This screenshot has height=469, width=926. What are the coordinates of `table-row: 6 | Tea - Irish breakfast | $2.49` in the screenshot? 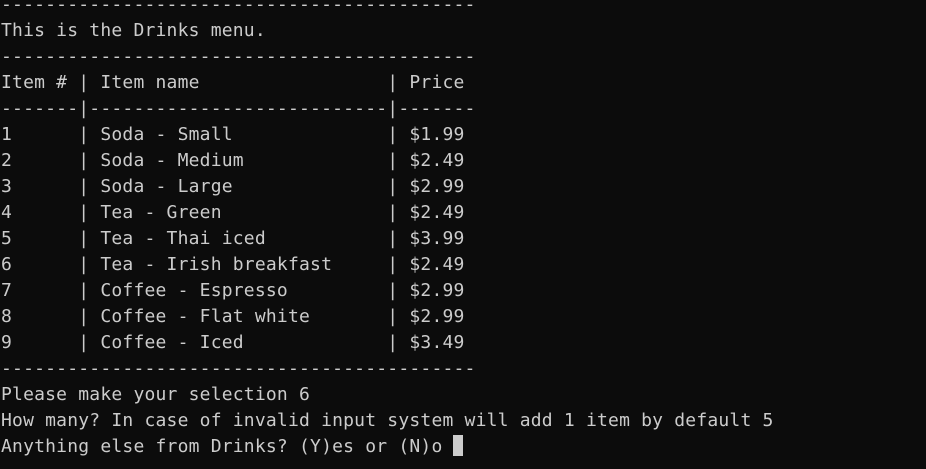 It's located at (233, 264).